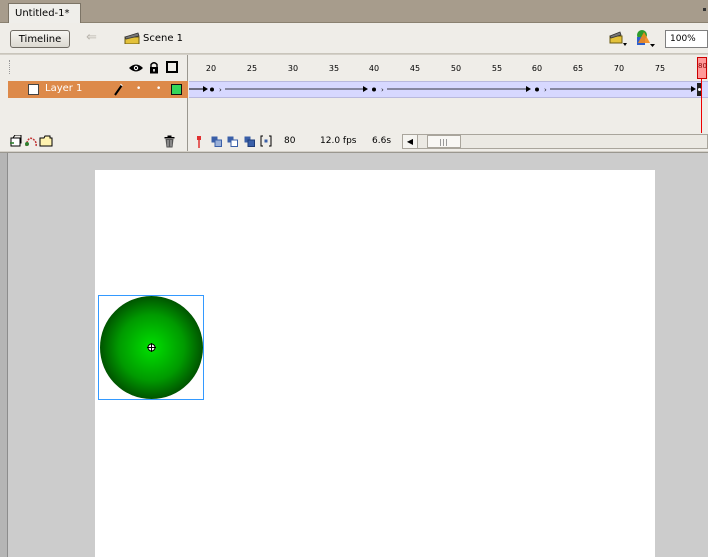 The image size is (708, 557). I want to click on scene-label: Scene 1, so click(163, 38).